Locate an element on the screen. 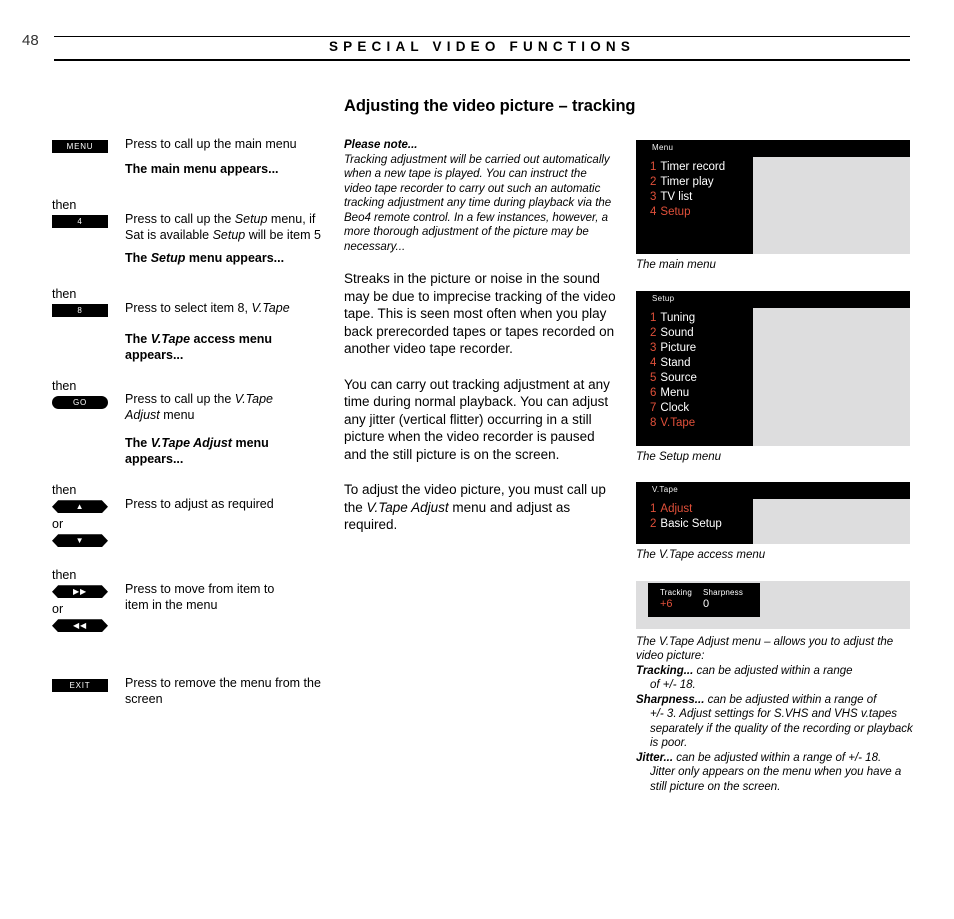  arrow-up-icon: ▲ is located at coordinates (80, 506).